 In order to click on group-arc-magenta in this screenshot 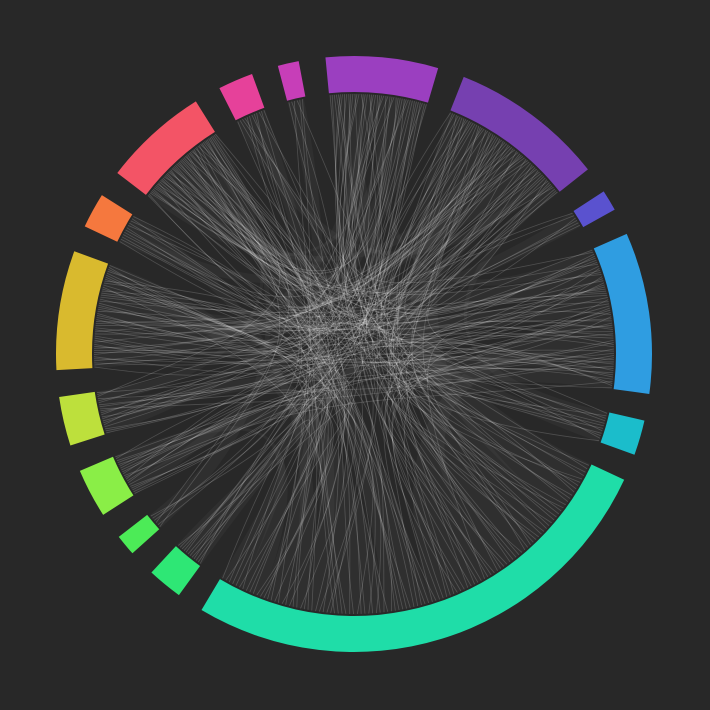, I will do `click(291, 81)`.